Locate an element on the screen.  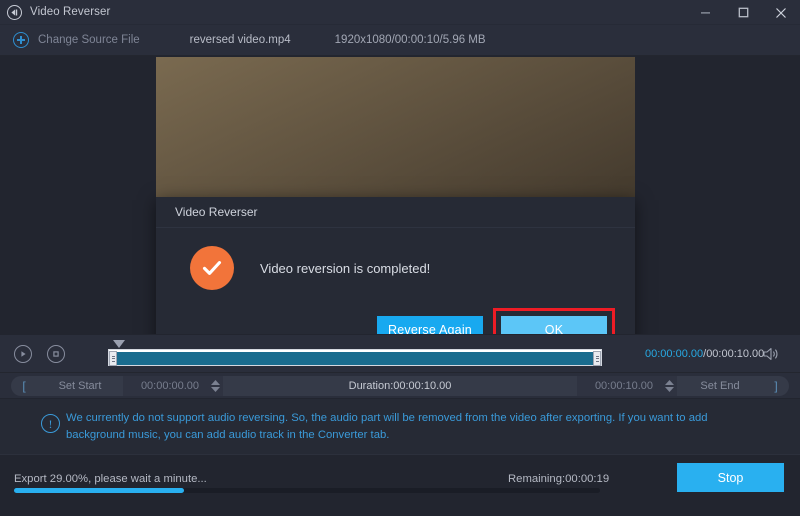
current-time: 00:00:00.00 is located at coordinates (674, 354).